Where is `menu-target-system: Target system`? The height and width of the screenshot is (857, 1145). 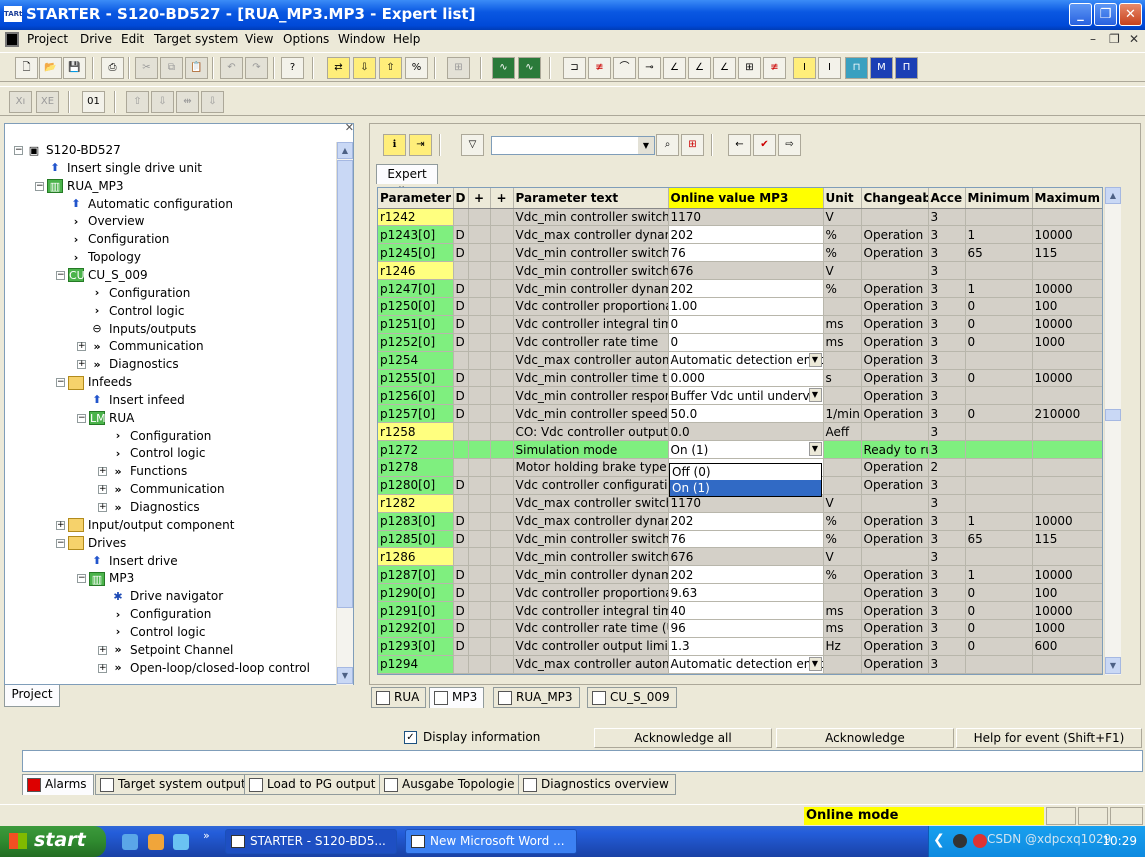
menu-target-system: Target system is located at coordinates (196, 39).